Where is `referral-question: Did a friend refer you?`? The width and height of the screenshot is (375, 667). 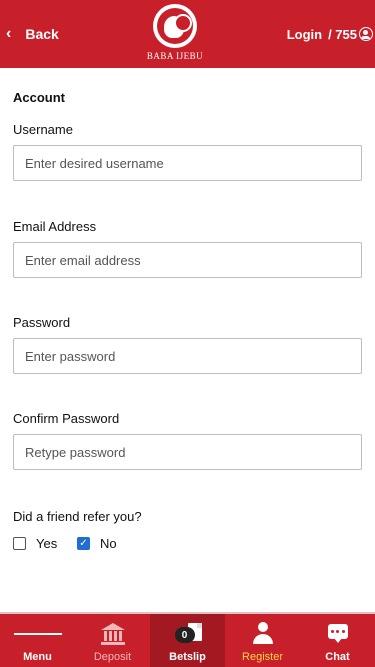 referral-question: Did a friend refer you? is located at coordinates (77, 516).